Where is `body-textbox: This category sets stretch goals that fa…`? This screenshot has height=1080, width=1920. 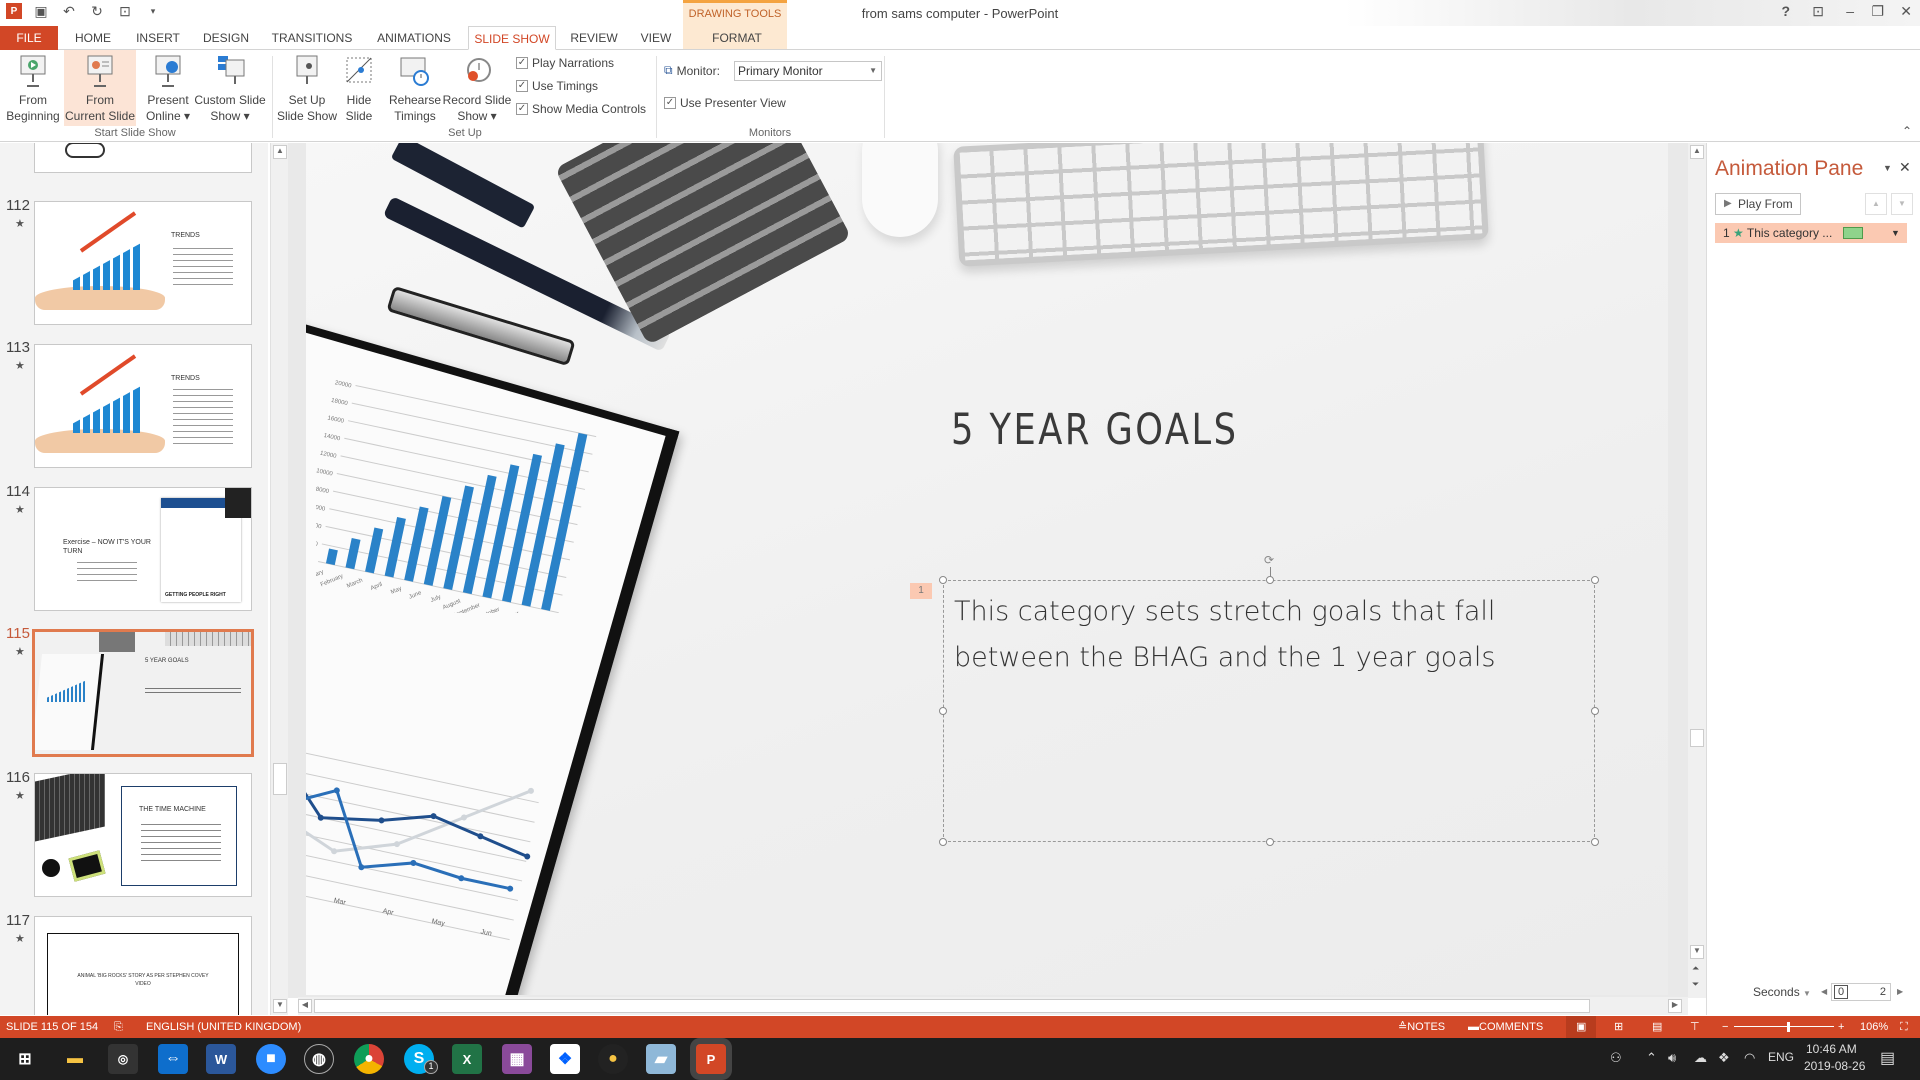
body-textbox: This category sets stretch goals that fa… is located at coordinates (1269, 699).